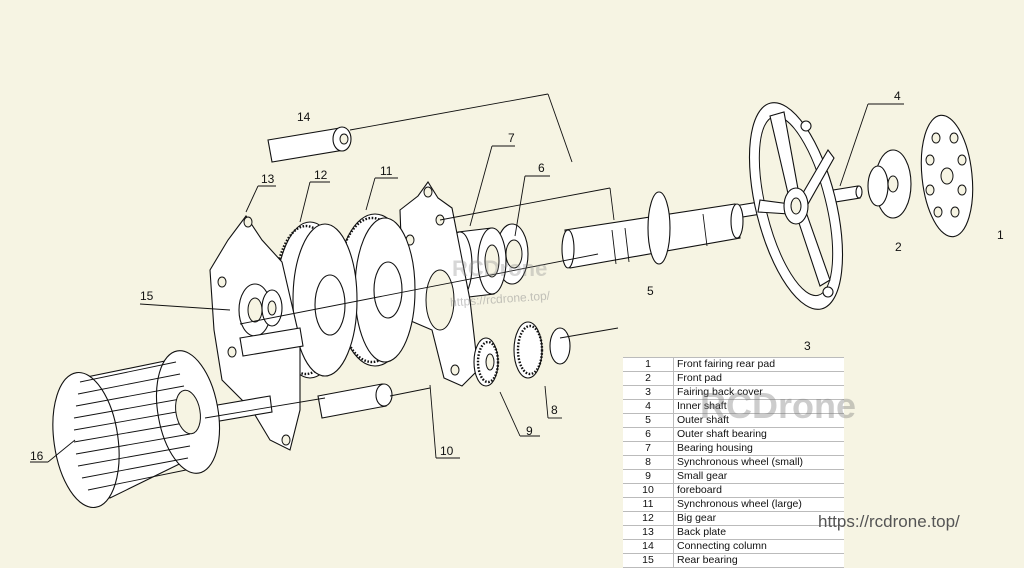 The height and width of the screenshot is (568, 1024). What do you see at coordinates (648, 420) in the screenshot?
I see `legend-number: 5` at bounding box center [648, 420].